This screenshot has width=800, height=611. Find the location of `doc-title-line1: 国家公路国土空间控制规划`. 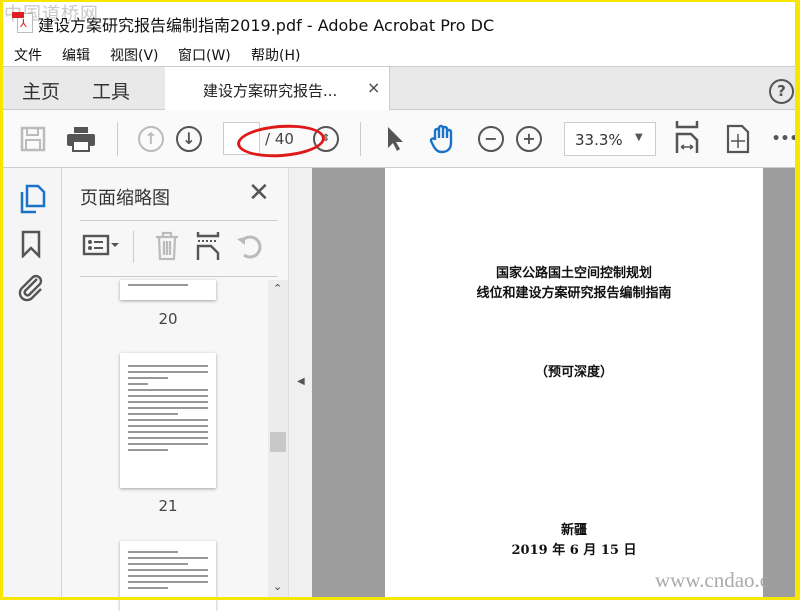

doc-title-line1: 国家公路国土空间控制规划 is located at coordinates (573, 273).